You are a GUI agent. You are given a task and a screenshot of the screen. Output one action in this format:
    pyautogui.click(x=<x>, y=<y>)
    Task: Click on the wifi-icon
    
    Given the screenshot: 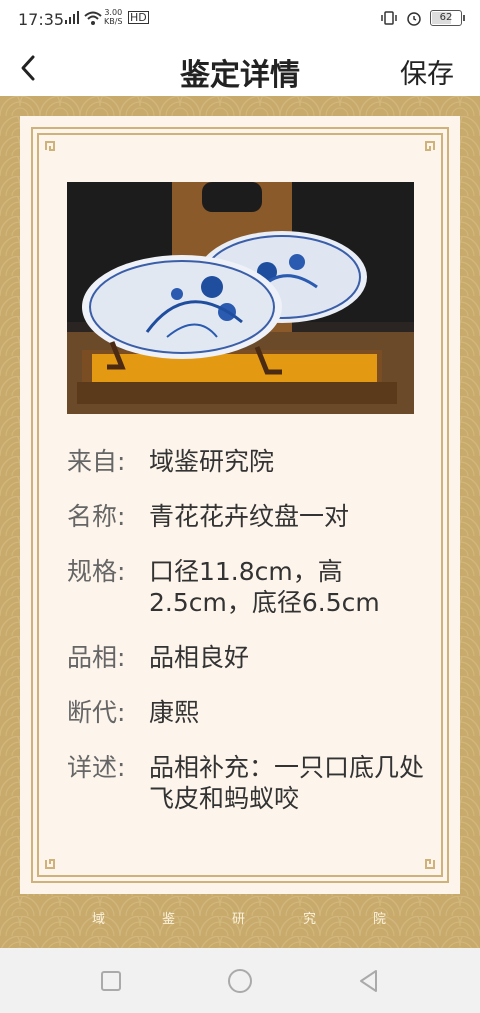 What is the action you would take?
    pyautogui.click(x=93, y=18)
    